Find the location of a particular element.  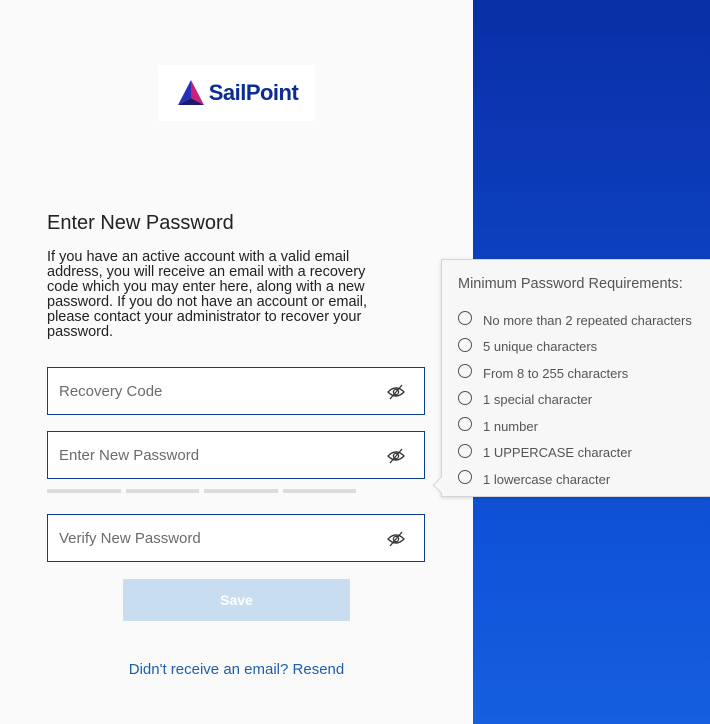

requirement-label: 5 unique characters is located at coordinates (540, 347).